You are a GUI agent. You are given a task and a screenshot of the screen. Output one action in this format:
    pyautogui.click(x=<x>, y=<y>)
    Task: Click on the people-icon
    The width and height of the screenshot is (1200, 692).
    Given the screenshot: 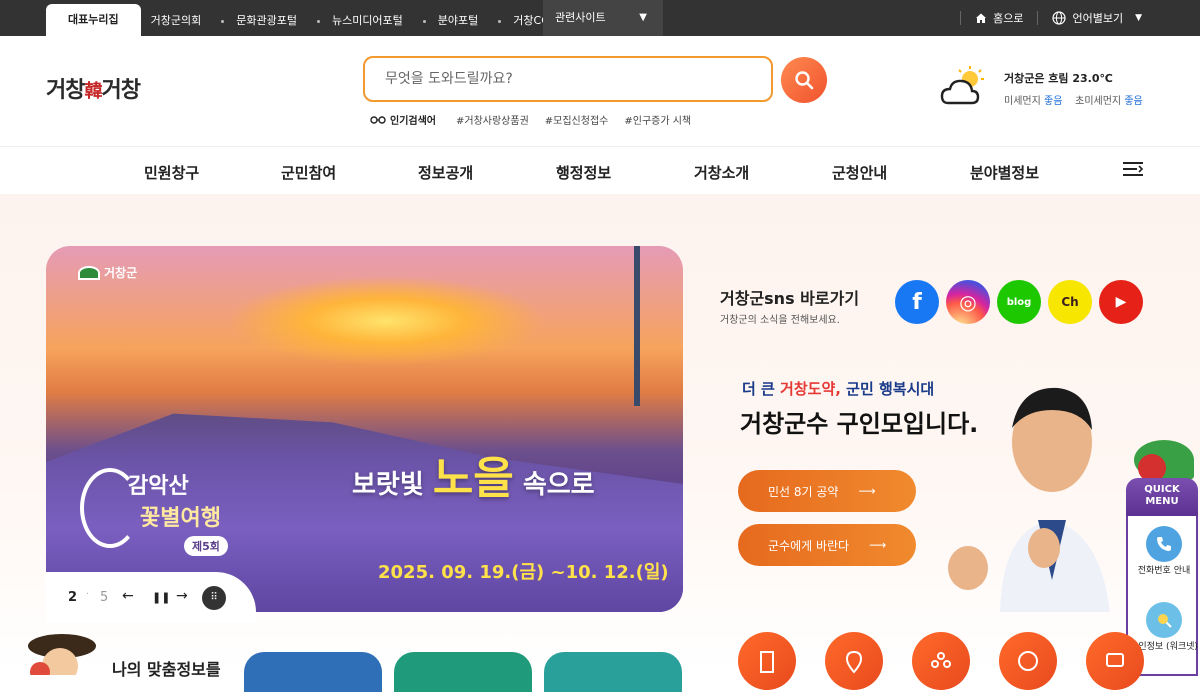 What is the action you would take?
    pyautogui.click(x=941, y=661)
    